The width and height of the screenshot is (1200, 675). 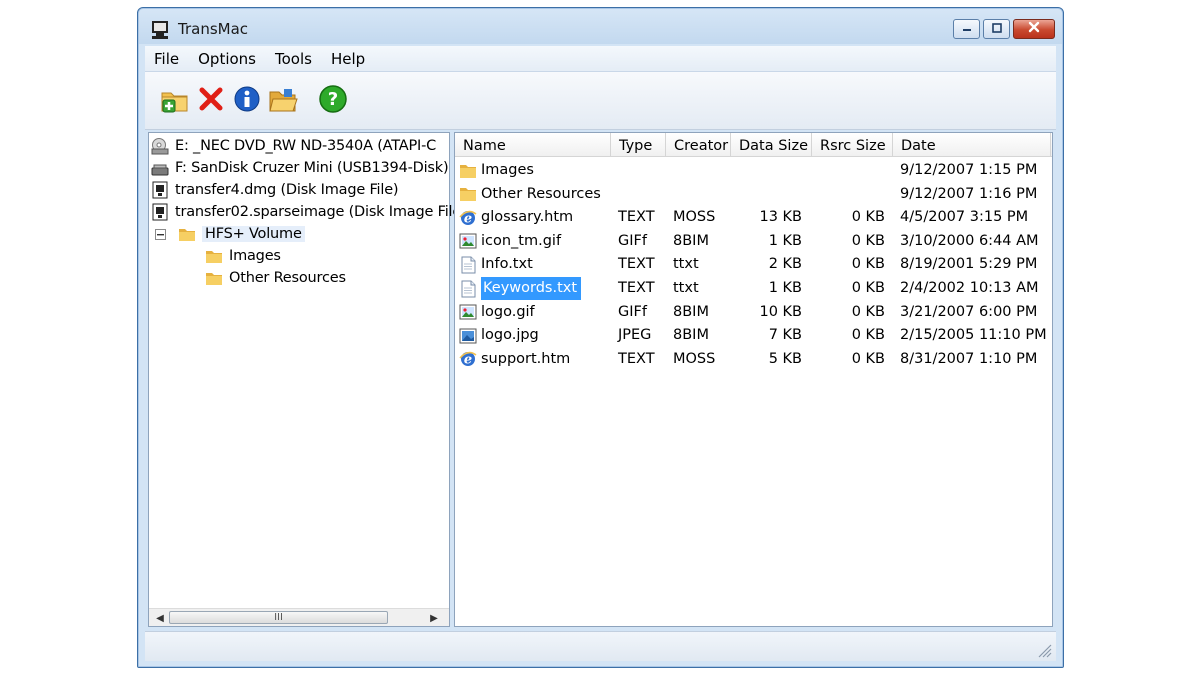 I want to click on file-data-size-cell: 5 KB, so click(x=785, y=358).